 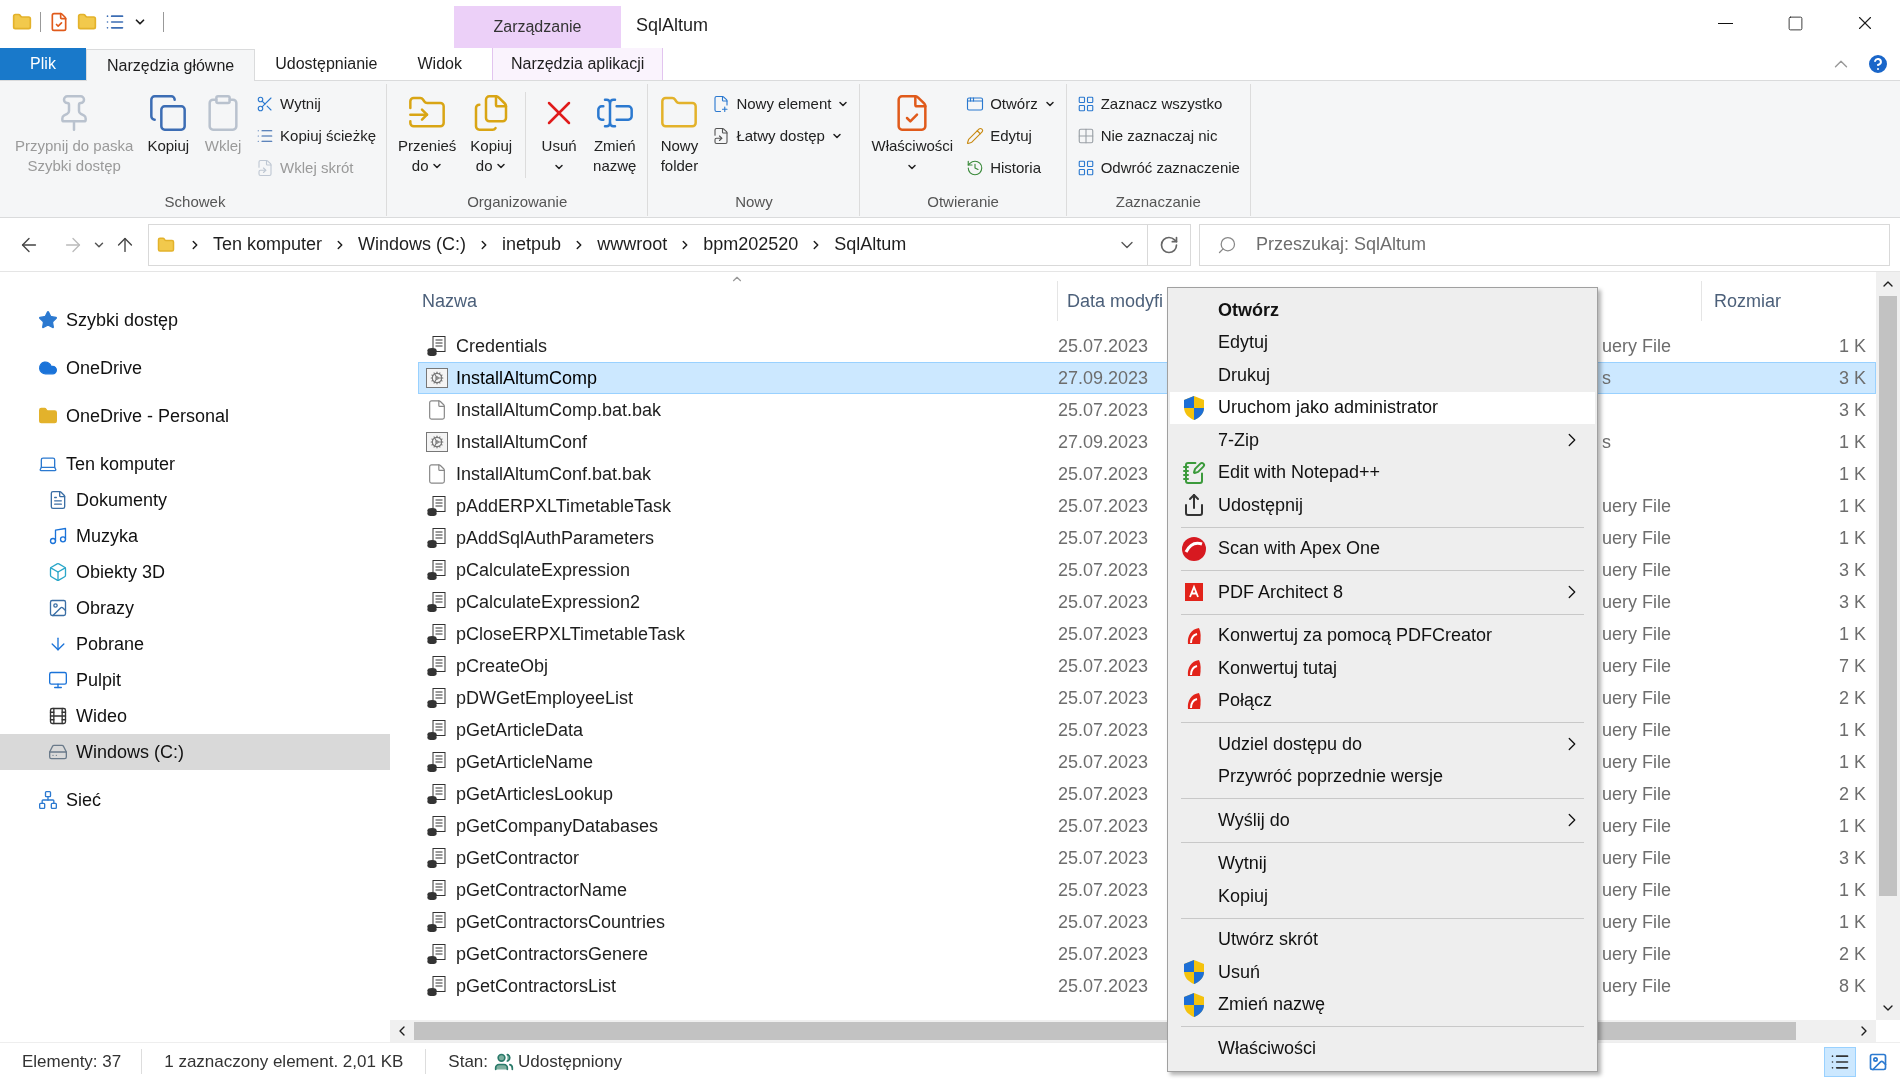 I want to click on file-name: pGetArticlesLookup, so click(x=535, y=793).